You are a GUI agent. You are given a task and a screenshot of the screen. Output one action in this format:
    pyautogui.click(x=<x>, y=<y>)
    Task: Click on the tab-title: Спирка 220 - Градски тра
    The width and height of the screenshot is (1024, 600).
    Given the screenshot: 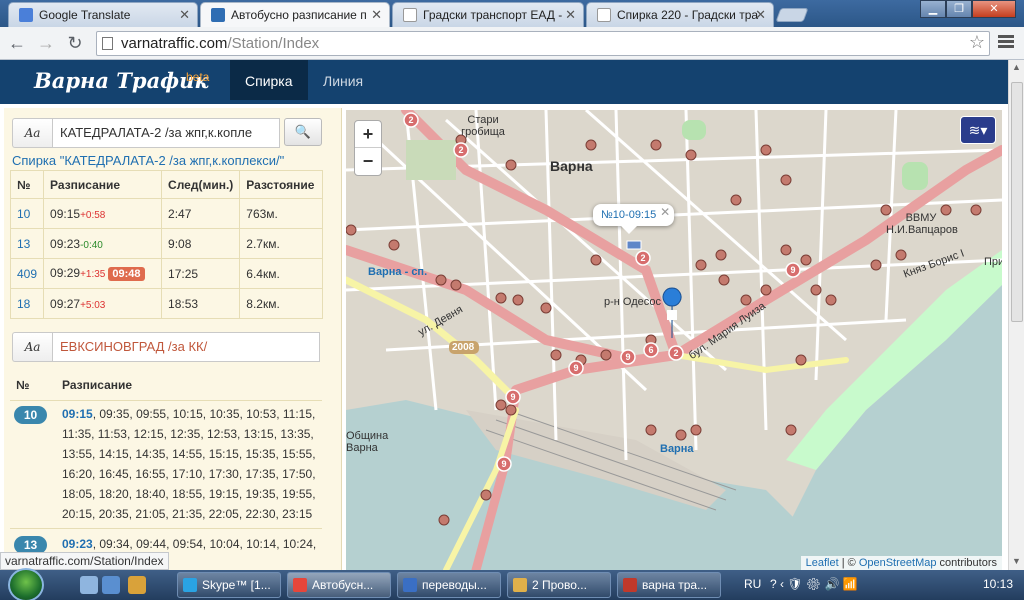 What is the action you would take?
    pyautogui.click(x=688, y=15)
    